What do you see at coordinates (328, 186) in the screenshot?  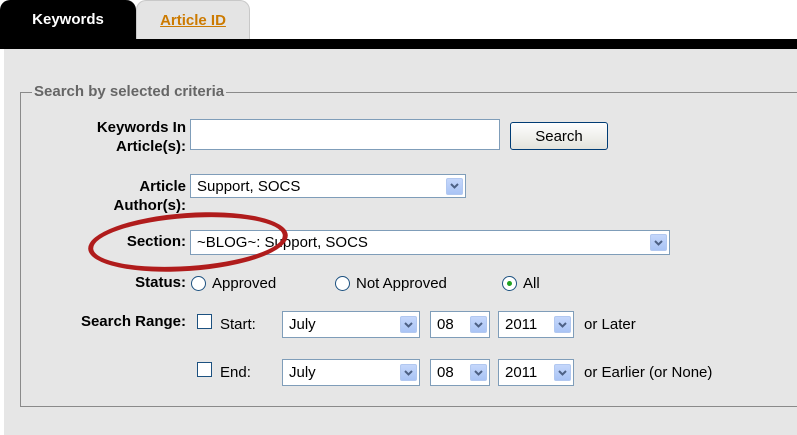 I see `author-select: Support, SOCS` at bounding box center [328, 186].